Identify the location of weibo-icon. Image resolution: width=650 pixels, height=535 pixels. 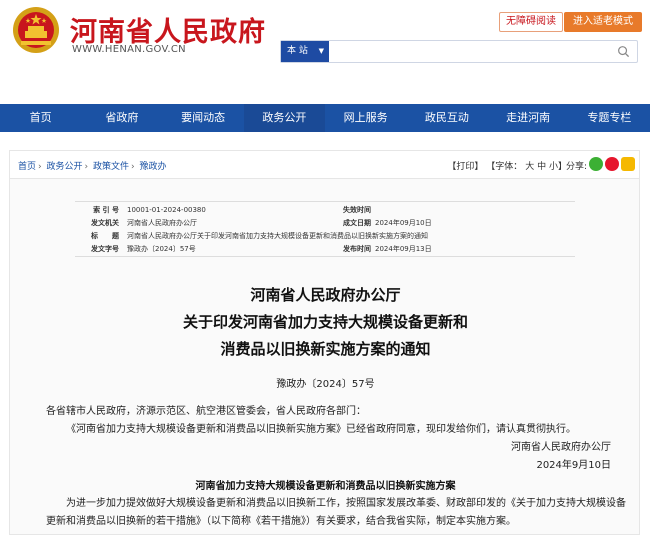
(612, 164).